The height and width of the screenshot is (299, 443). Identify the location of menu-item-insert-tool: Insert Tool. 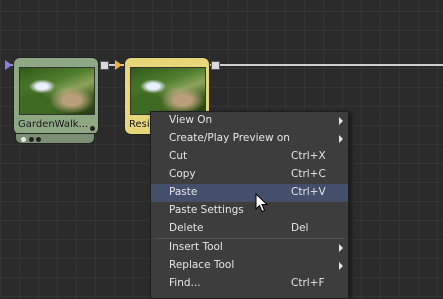
(249, 248).